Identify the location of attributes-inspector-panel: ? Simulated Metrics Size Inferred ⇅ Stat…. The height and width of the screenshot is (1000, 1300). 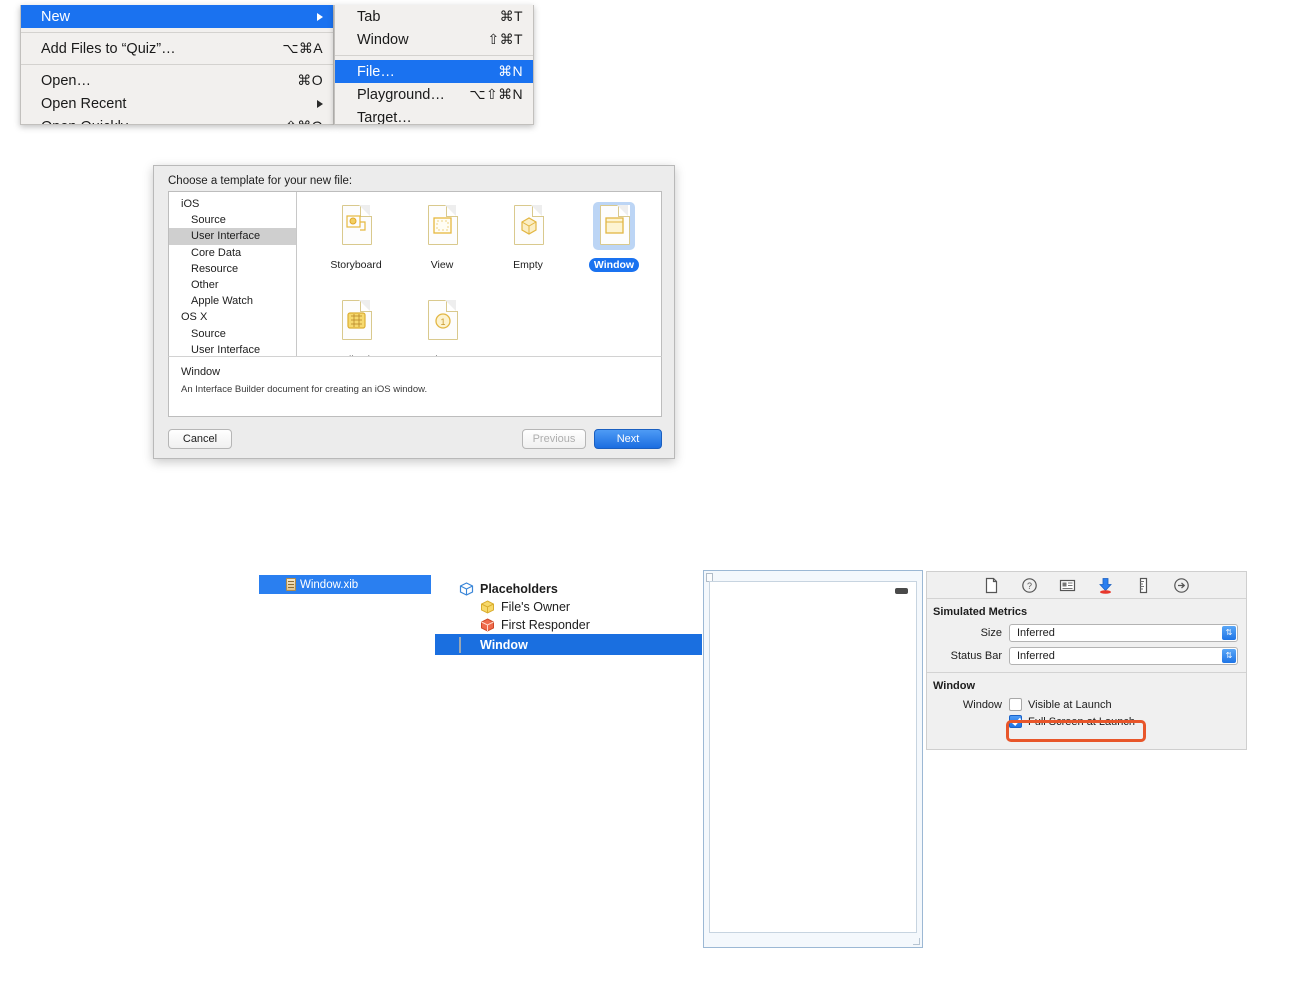
(1086, 660).